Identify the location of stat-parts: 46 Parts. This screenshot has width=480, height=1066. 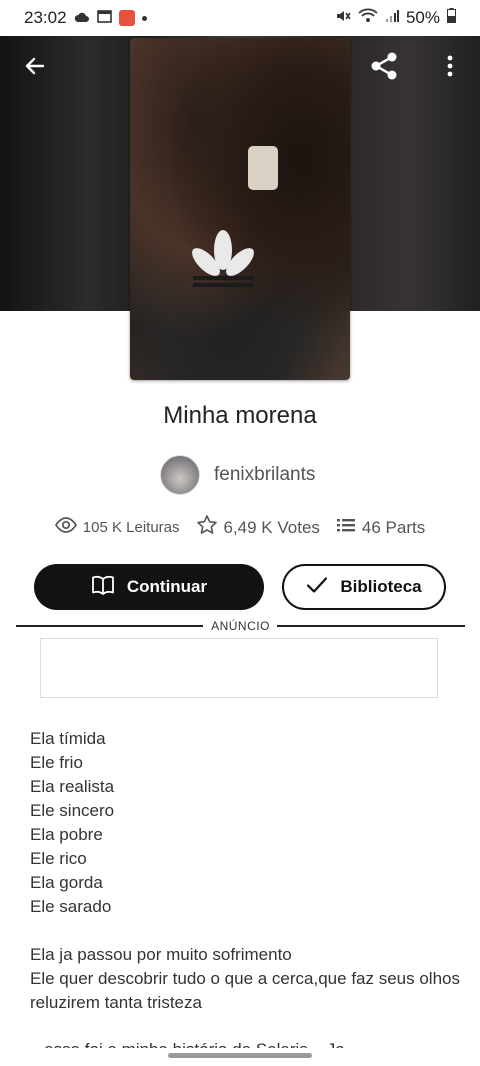
(380, 527).